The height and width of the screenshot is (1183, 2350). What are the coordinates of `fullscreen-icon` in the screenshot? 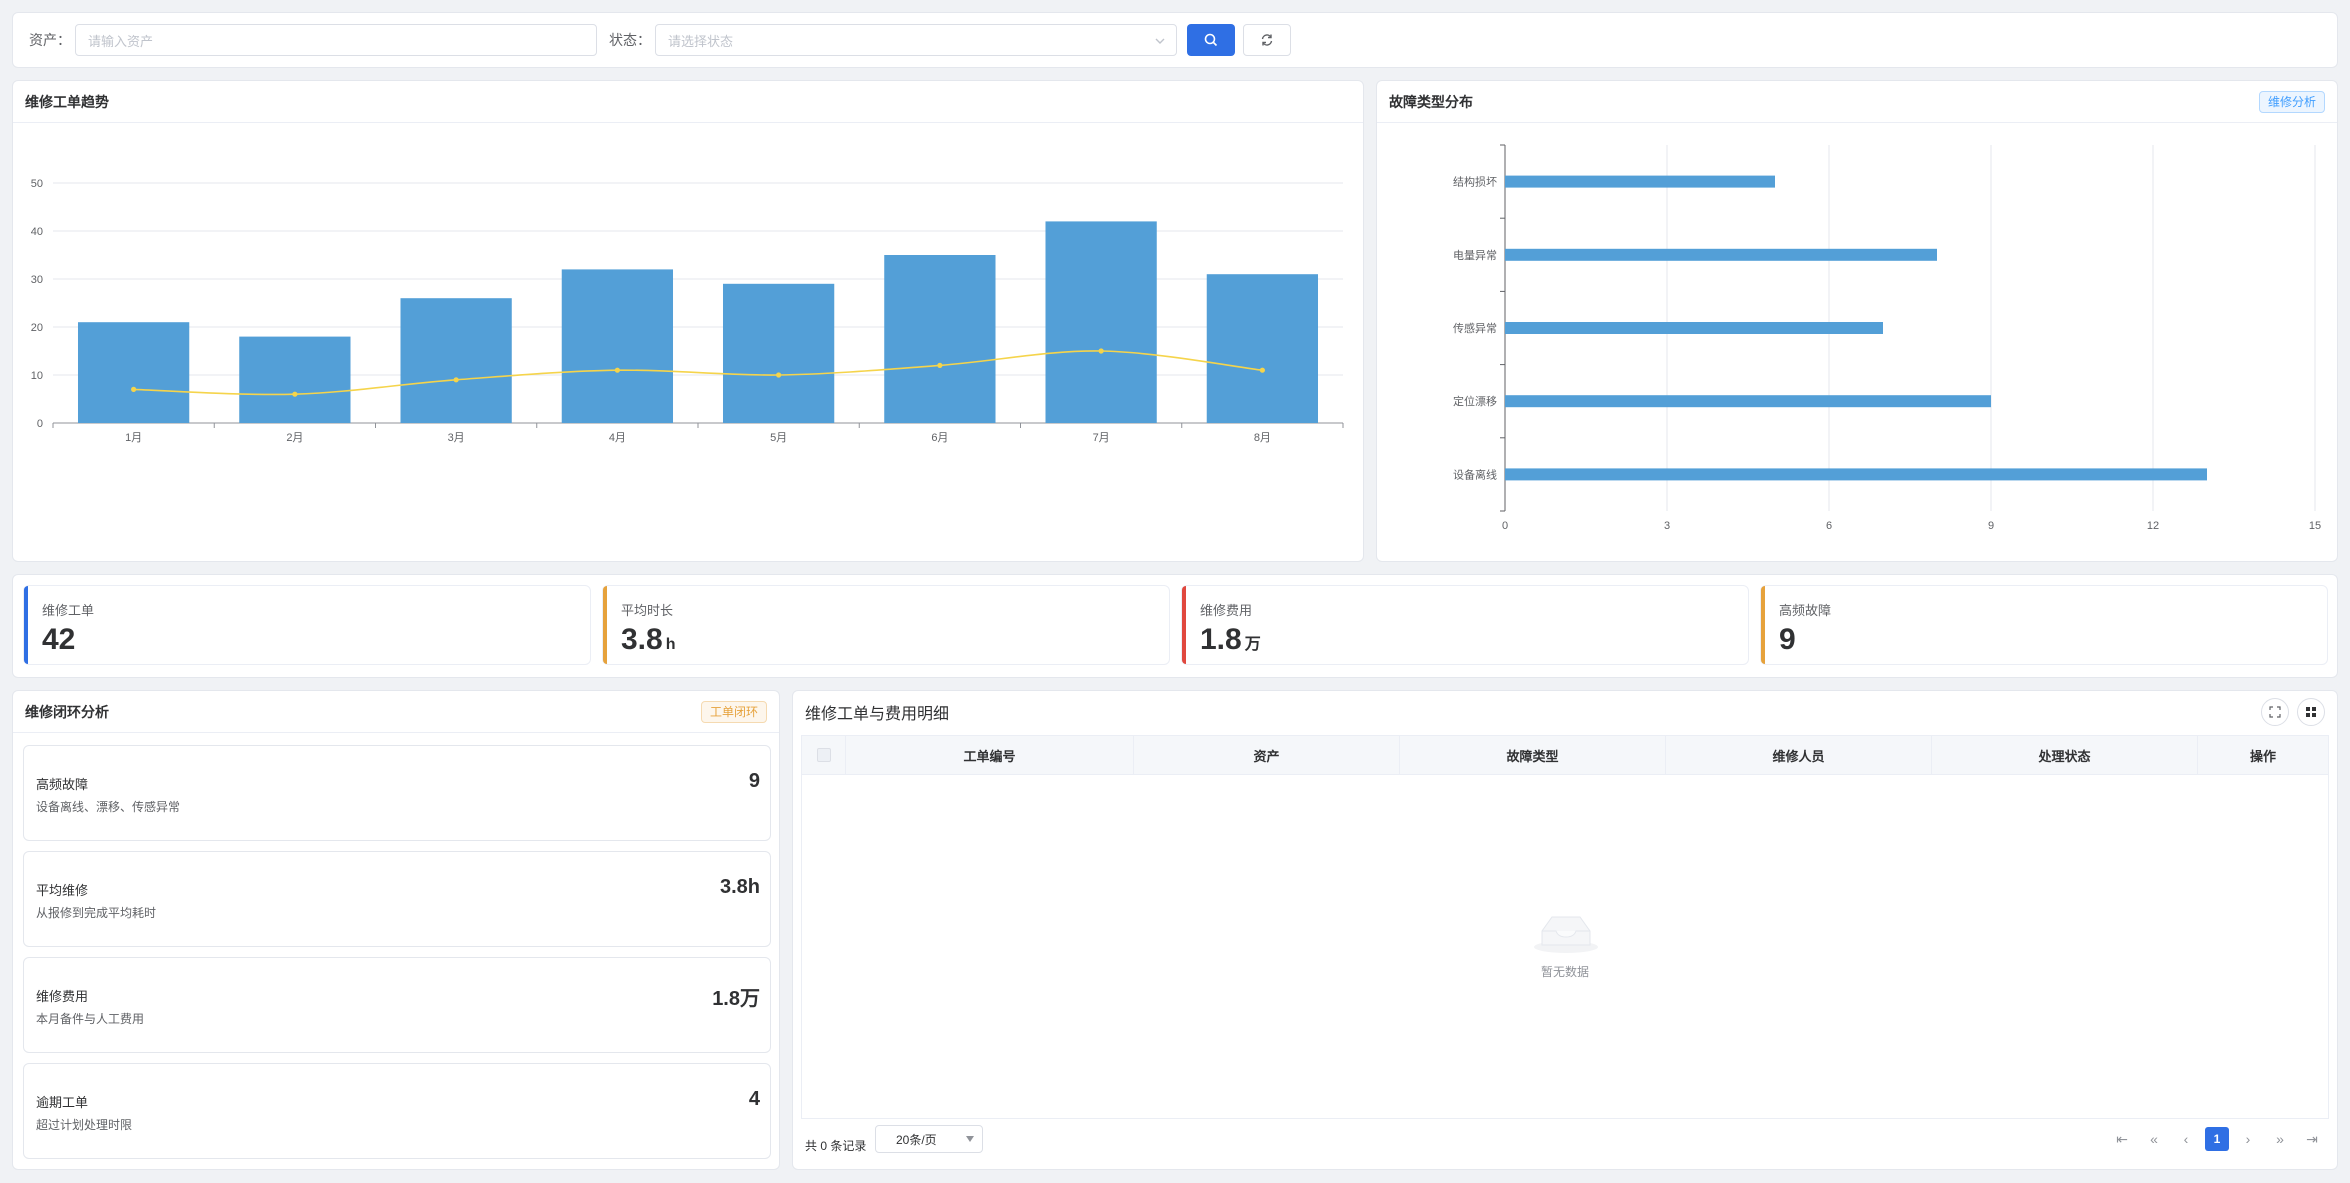 It's located at (2275, 712).